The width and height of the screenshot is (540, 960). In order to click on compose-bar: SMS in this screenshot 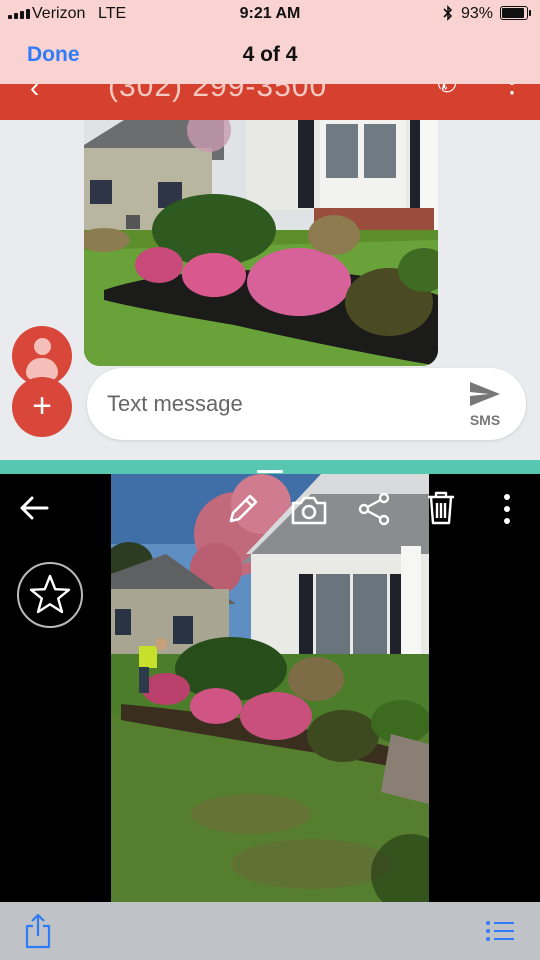, I will do `click(306, 404)`.